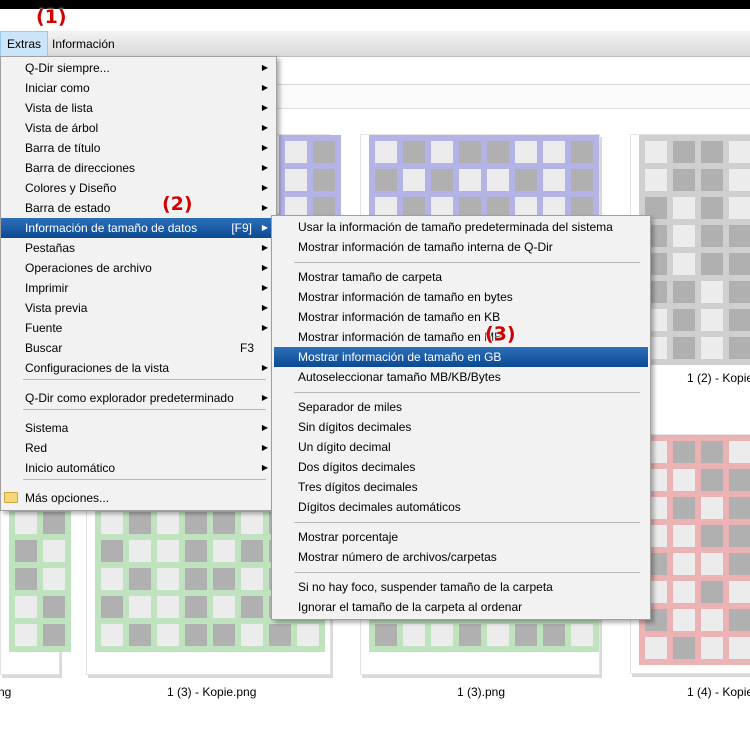 This screenshot has height=750, width=750. What do you see at coordinates (138, 328) in the screenshot?
I see `extras-menu-item: Fuente ▶` at bounding box center [138, 328].